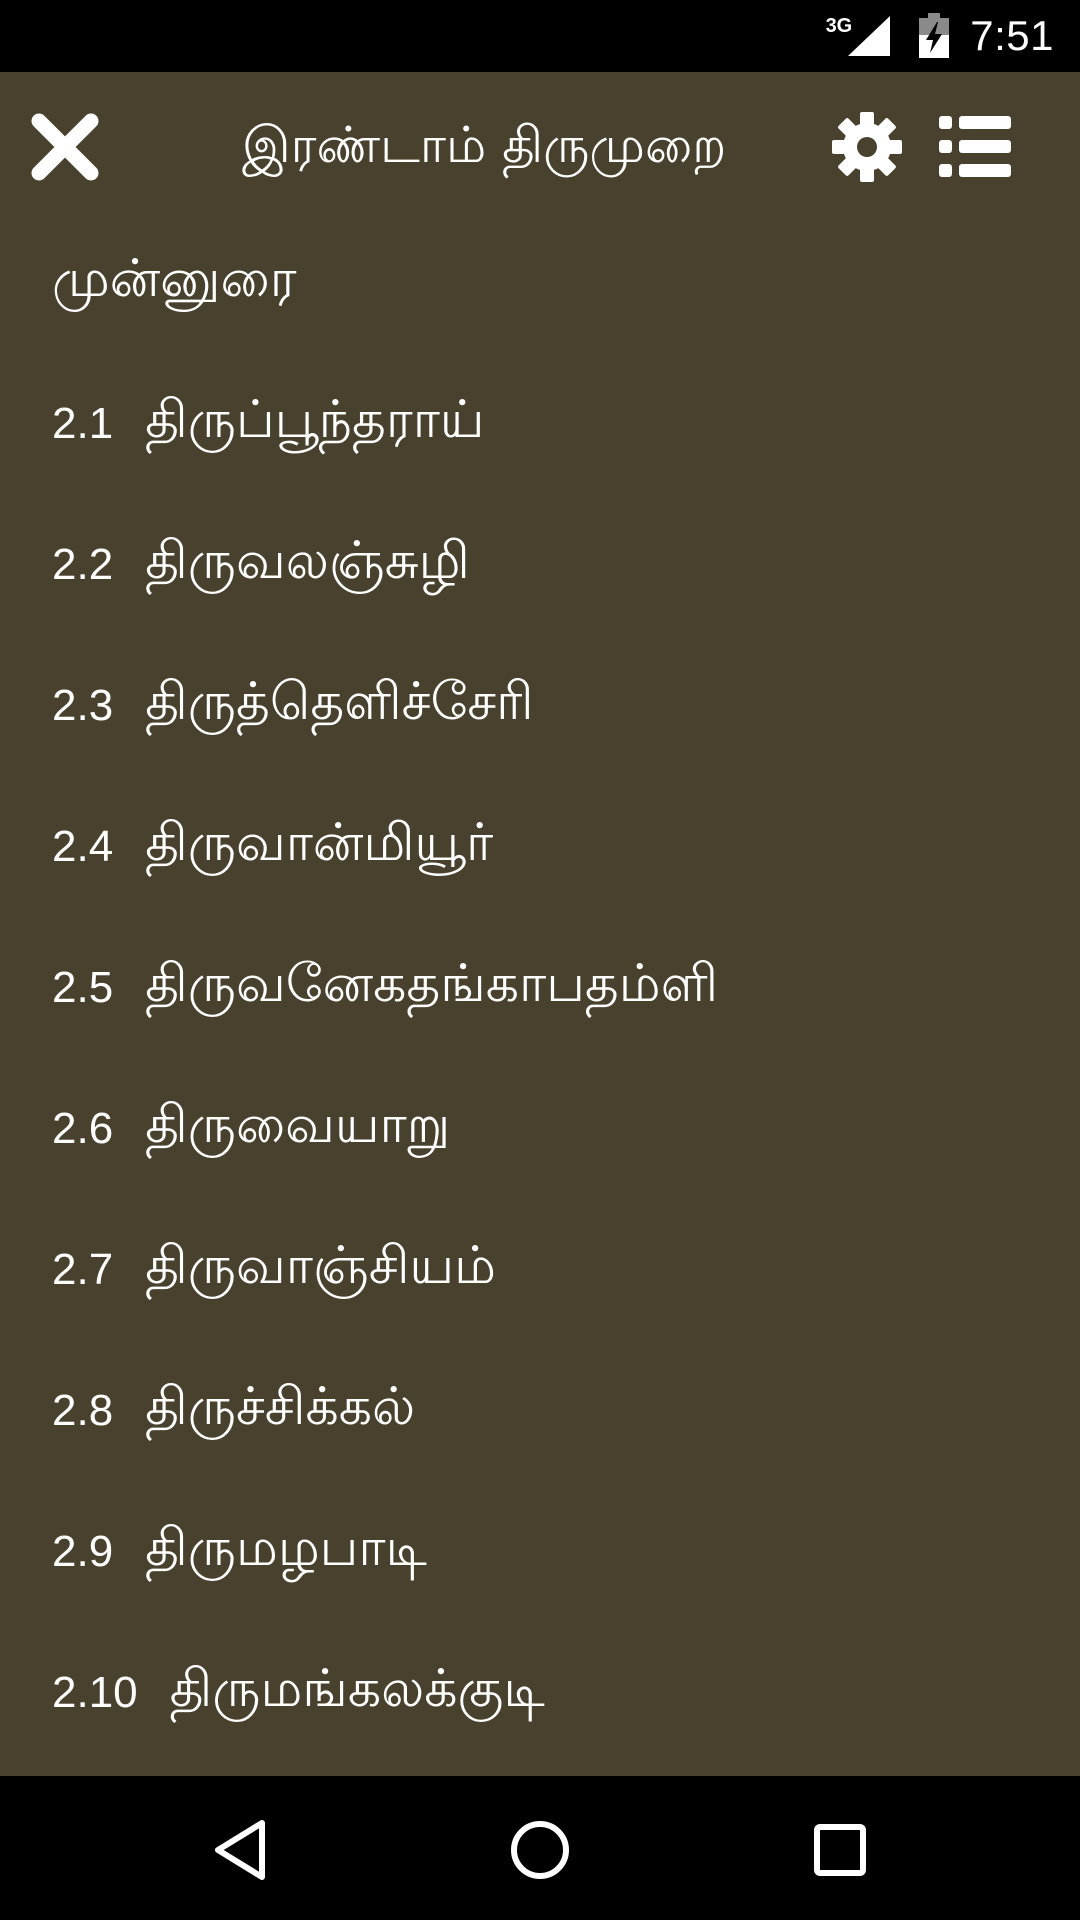 The height and width of the screenshot is (1920, 1080). I want to click on list-item: 2.4 திருவான்மியூர், so click(542, 846).